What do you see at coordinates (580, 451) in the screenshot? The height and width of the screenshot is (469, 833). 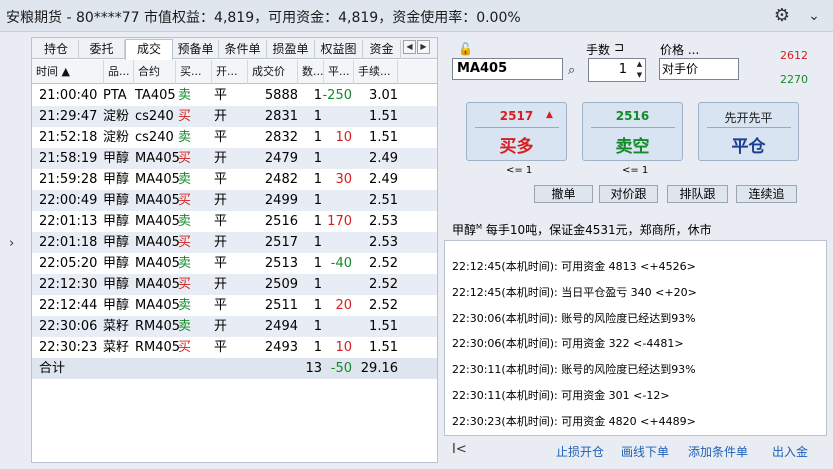 I see `stop-loss-open-link: 止损开仓` at bounding box center [580, 451].